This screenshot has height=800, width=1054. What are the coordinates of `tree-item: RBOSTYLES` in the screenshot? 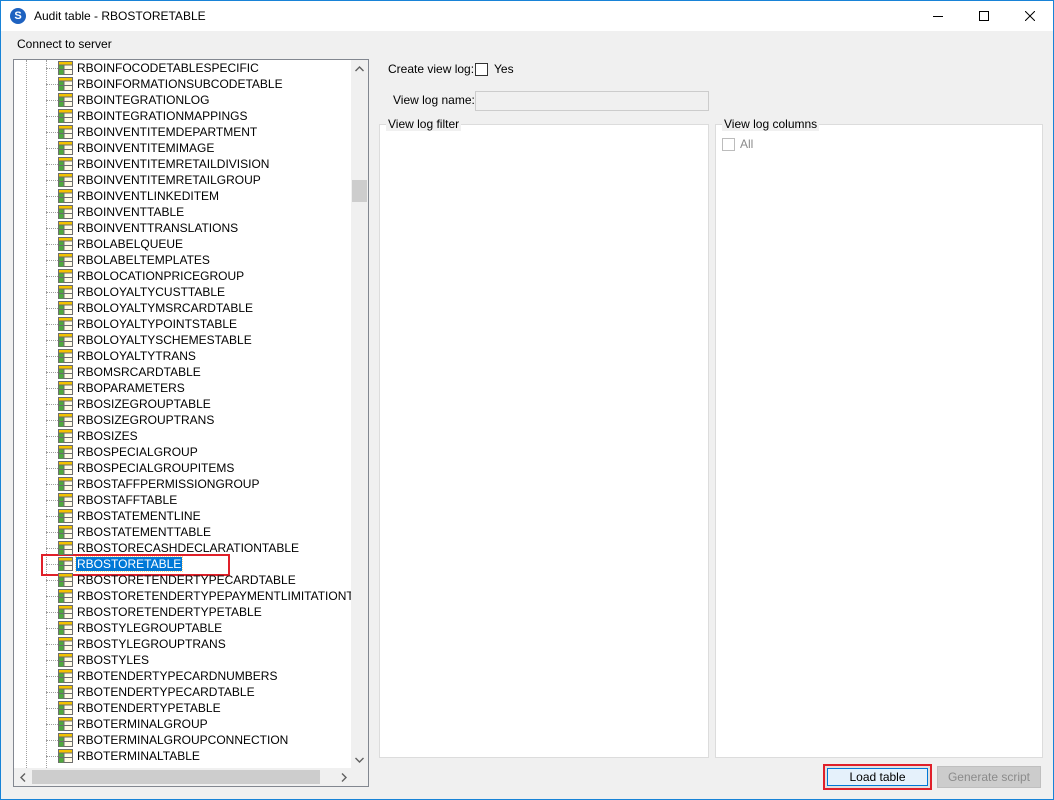 It's located at (183, 660).